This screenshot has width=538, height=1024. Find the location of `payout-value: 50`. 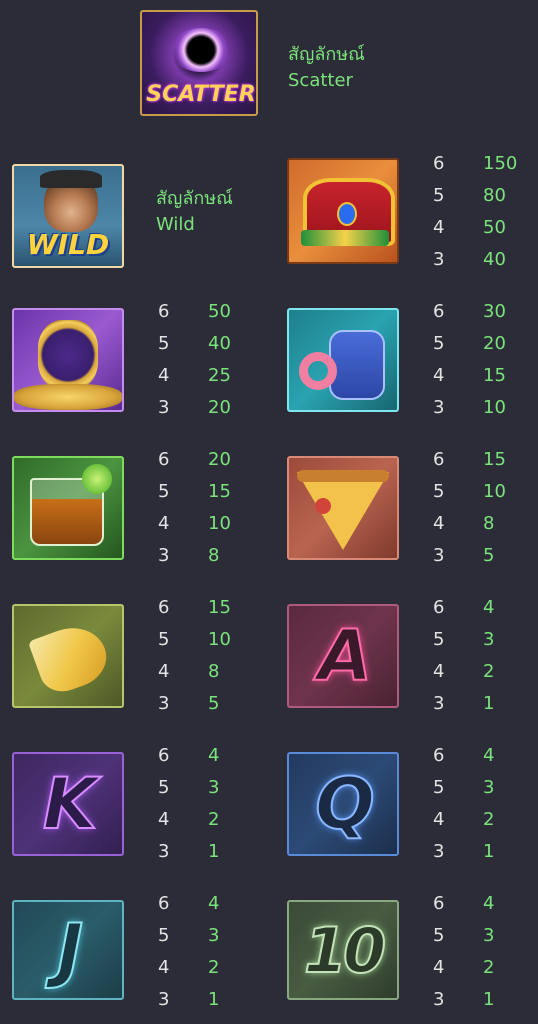

payout-value: 50 is located at coordinates (219, 311).